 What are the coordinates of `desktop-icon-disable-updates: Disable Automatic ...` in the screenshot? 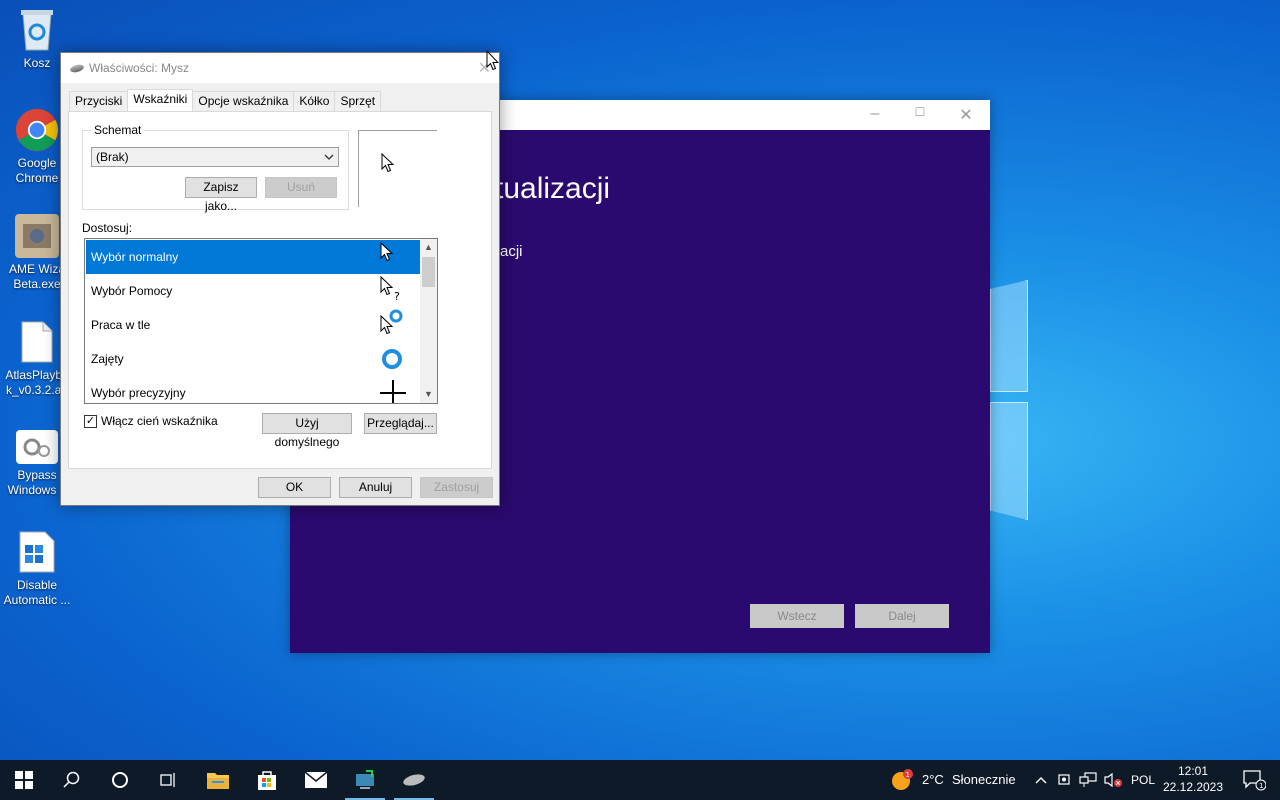 It's located at (37, 569).